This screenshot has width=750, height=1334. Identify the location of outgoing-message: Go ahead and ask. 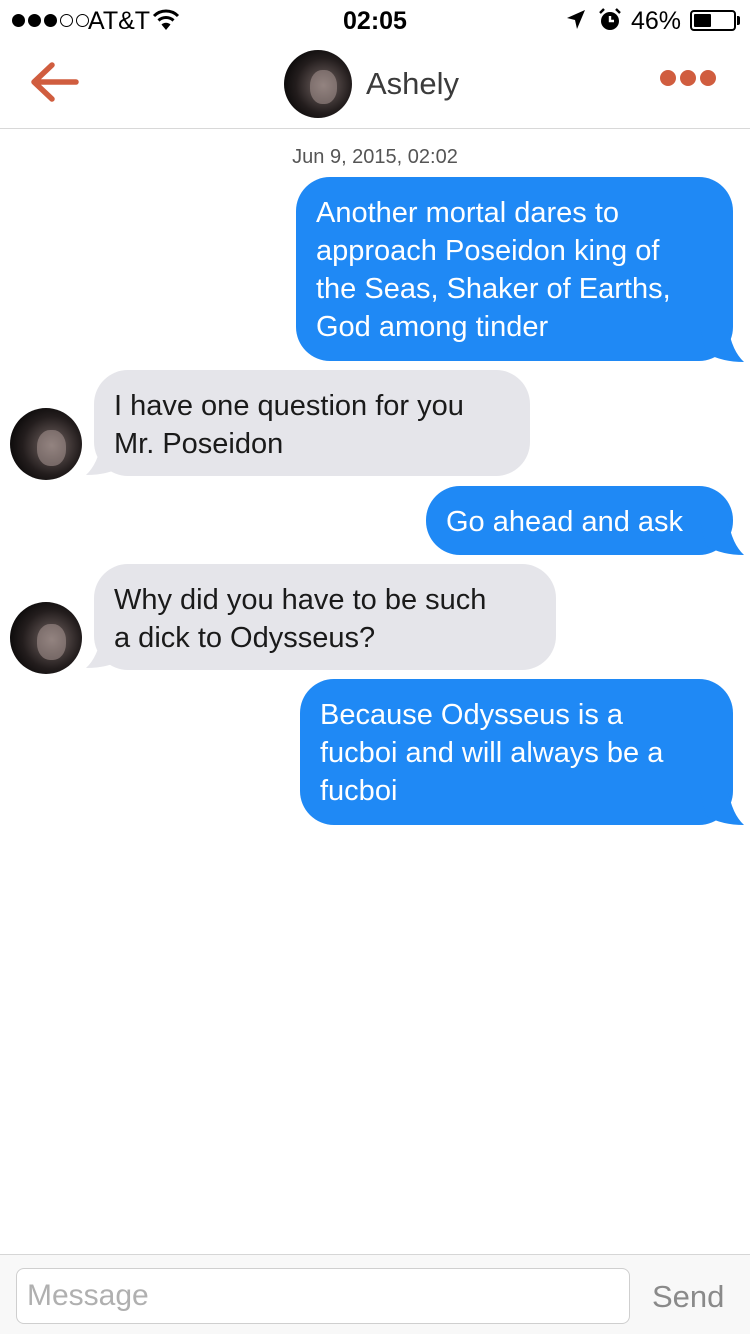
(579, 520).